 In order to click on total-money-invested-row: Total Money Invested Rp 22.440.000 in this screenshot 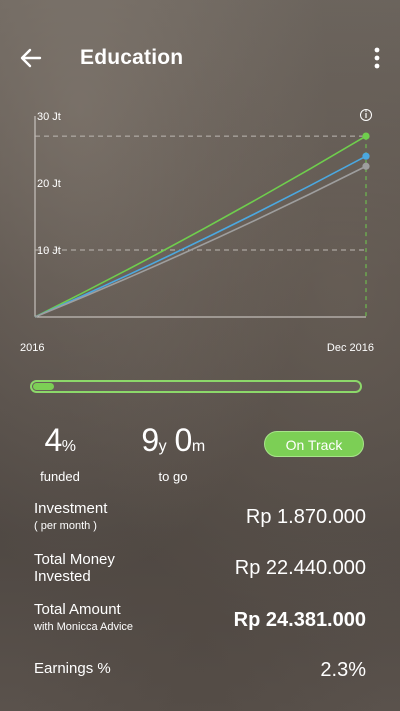, I will do `click(200, 571)`.